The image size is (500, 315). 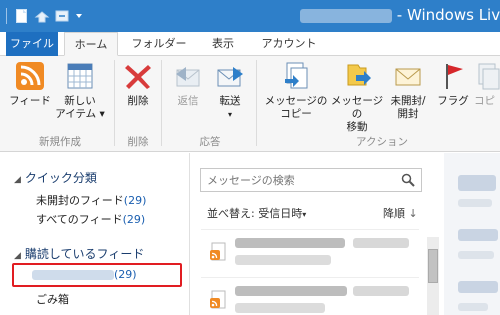 What do you see at coordinates (210, 142) in the screenshot?
I see `group-label-respond: 応答` at bounding box center [210, 142].